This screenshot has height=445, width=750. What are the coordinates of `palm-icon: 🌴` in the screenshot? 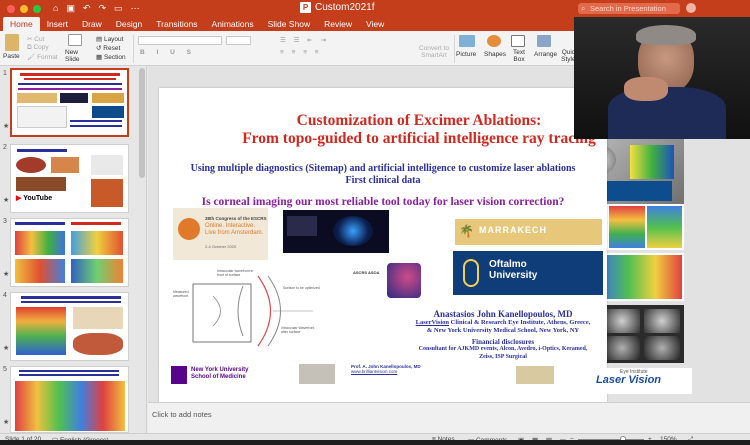 It's located at (466, 231).